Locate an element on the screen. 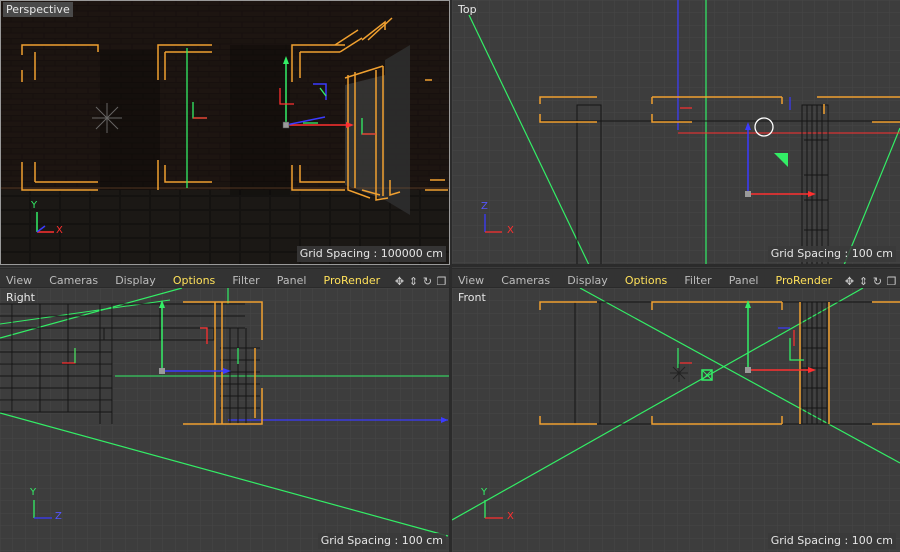 The width and height of the screenshot is (900, 552). viewport-divider-horizontal is located at coordinates (450, 265).